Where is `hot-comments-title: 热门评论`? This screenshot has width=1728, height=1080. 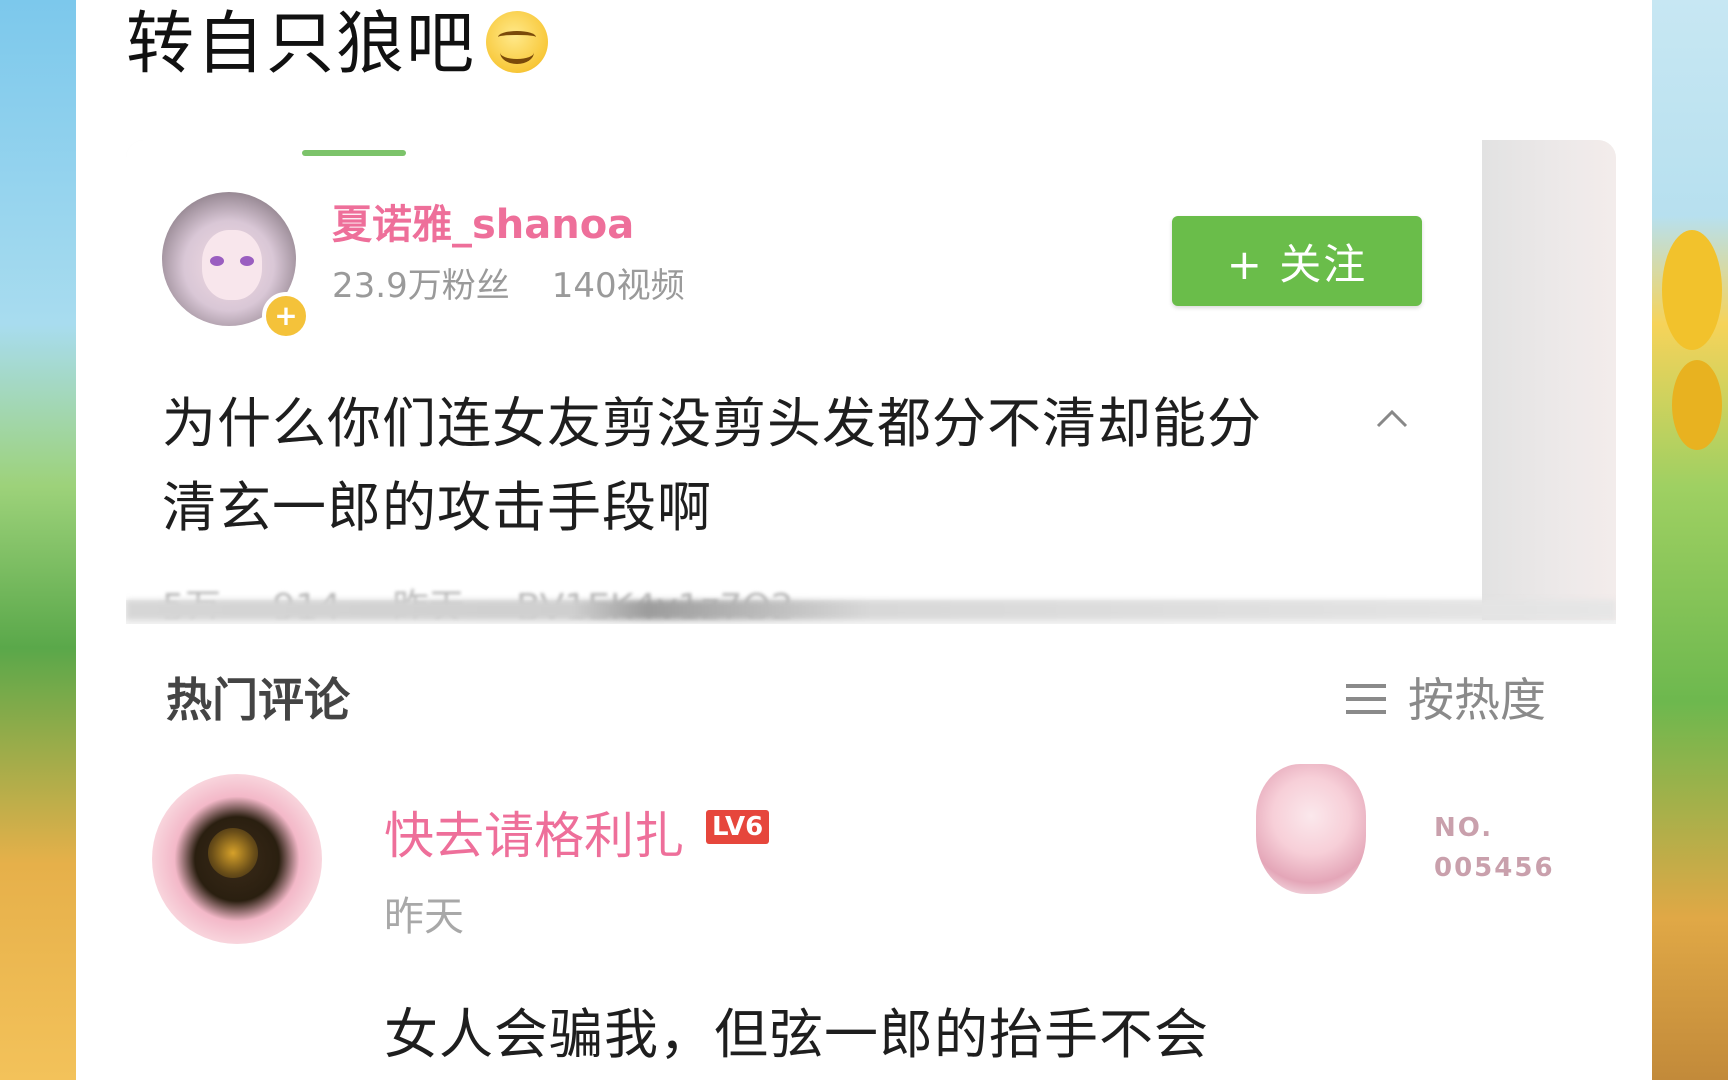
hot-comments-title: 热门评论 is located at coordinates (258, 700).